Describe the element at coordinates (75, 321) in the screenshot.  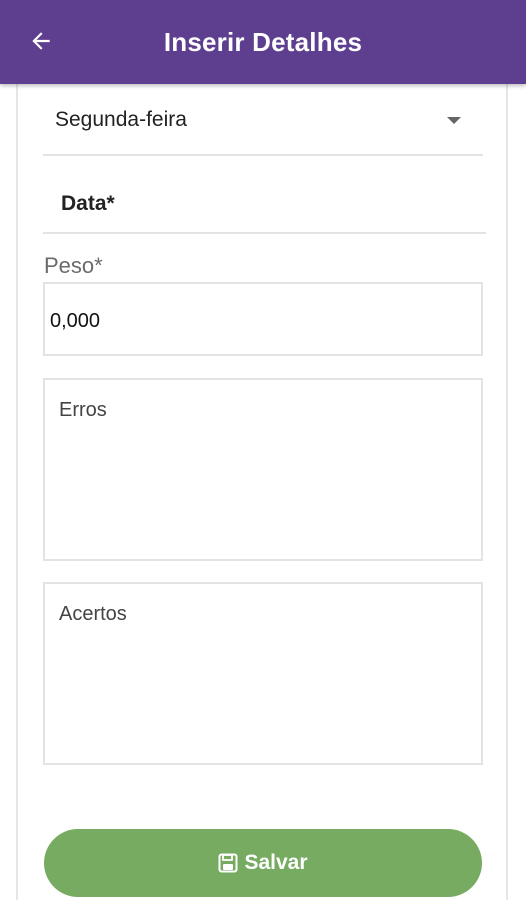
I see `weight-input-value: 0,000` at that location.